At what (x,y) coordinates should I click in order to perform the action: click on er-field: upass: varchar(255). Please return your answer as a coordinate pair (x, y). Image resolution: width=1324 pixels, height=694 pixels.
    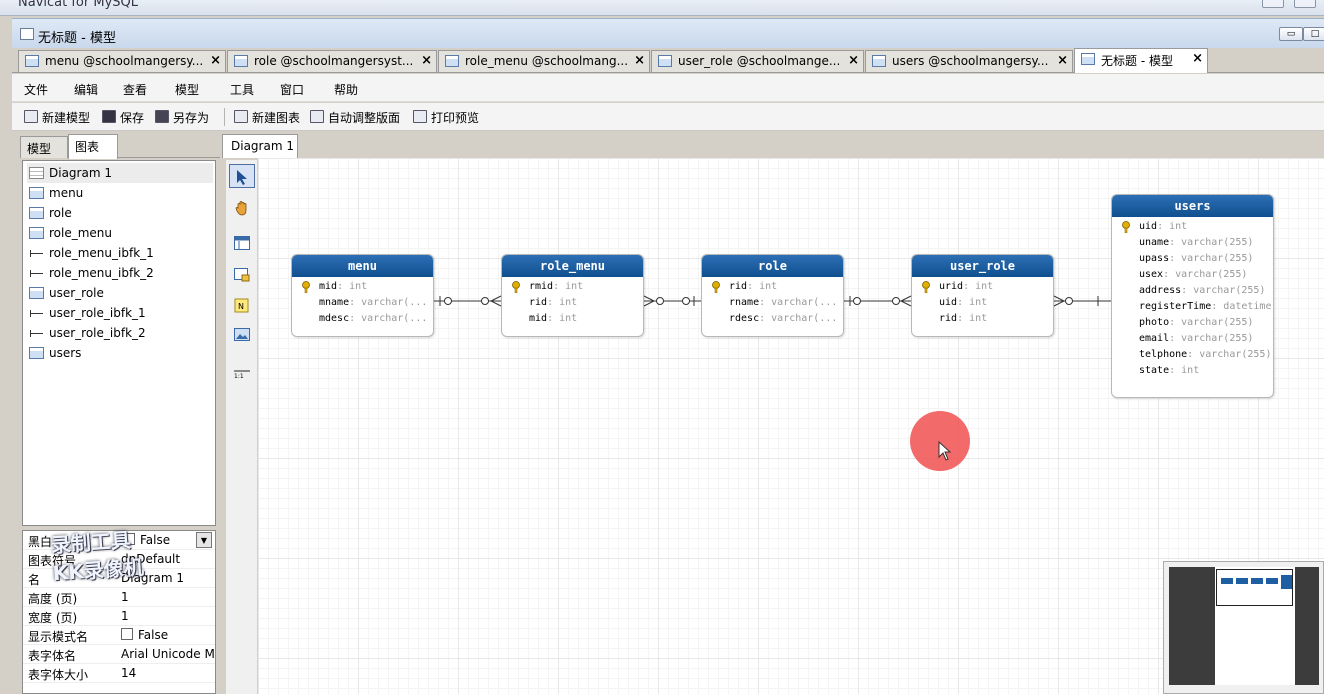
    Looking at the image, I should click on (1196, 258).